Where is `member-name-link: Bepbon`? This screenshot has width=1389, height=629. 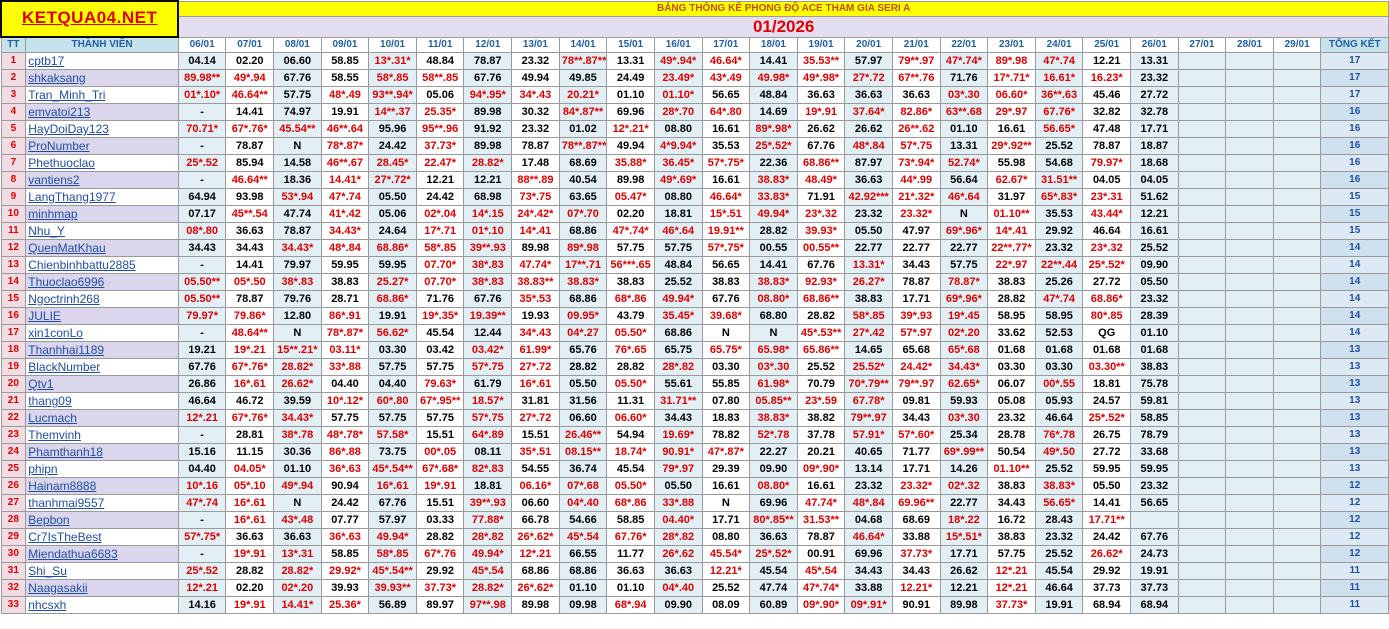
member-name-link: Bepbon is located at coordinates (102, 520).